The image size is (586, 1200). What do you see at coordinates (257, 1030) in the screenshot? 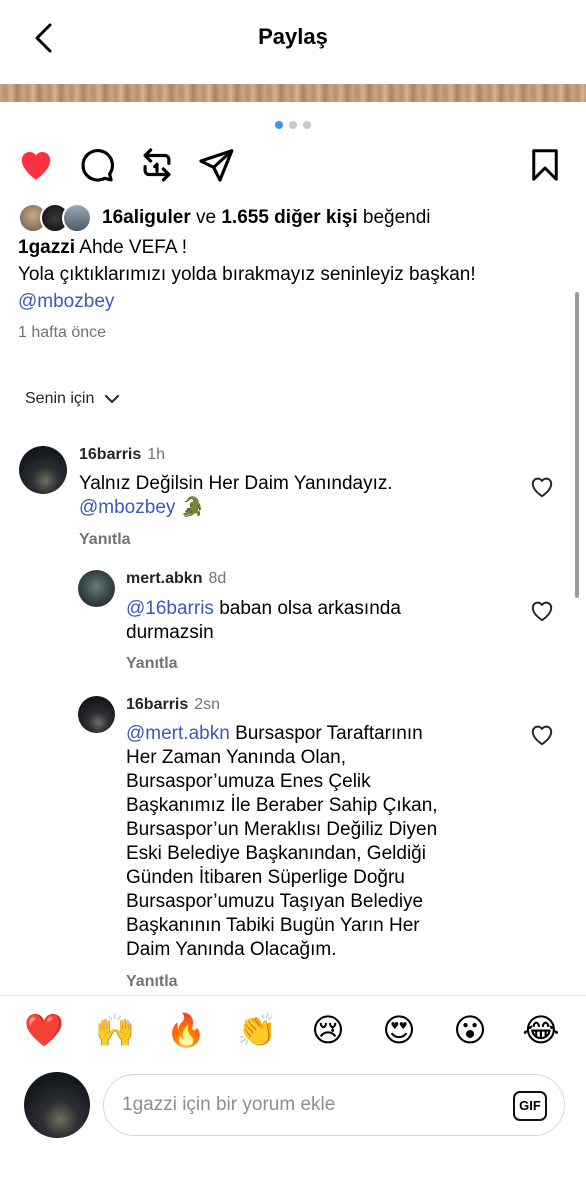
I see `clapping-hands-emoji-button: 👏` at bounding box center [257, 1030].